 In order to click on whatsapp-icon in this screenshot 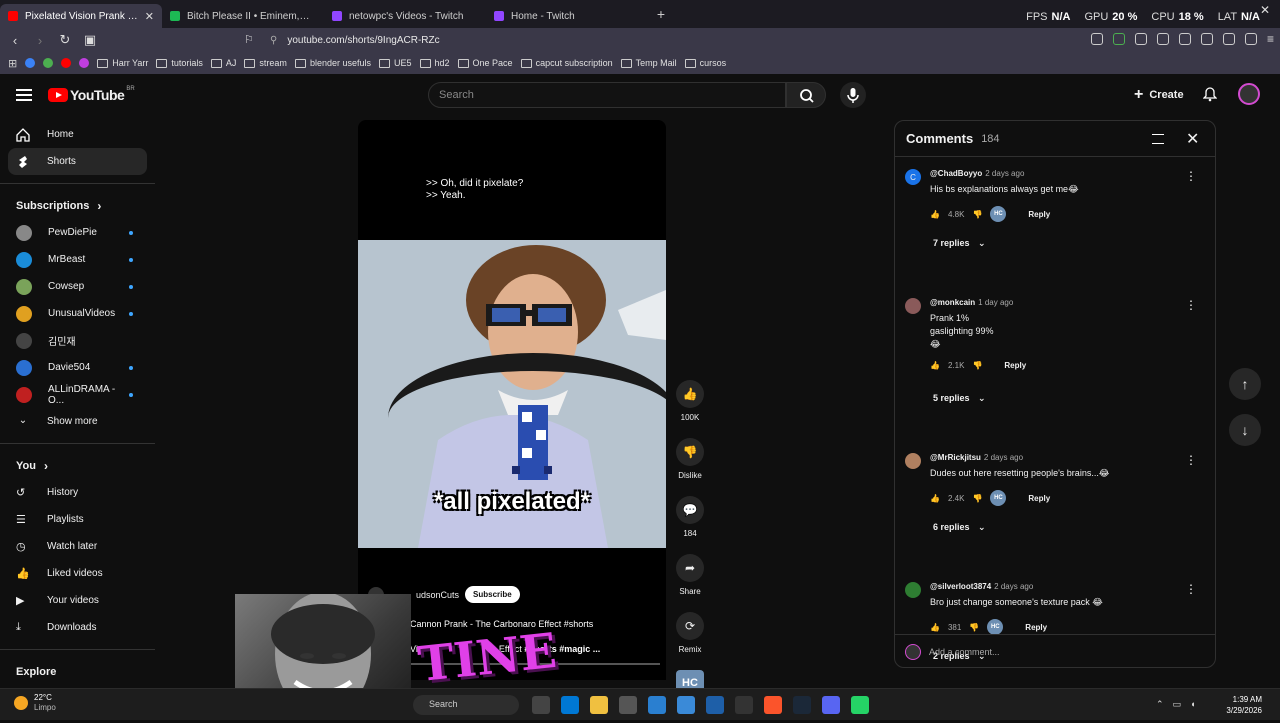, I will do `click(860, 705)`.